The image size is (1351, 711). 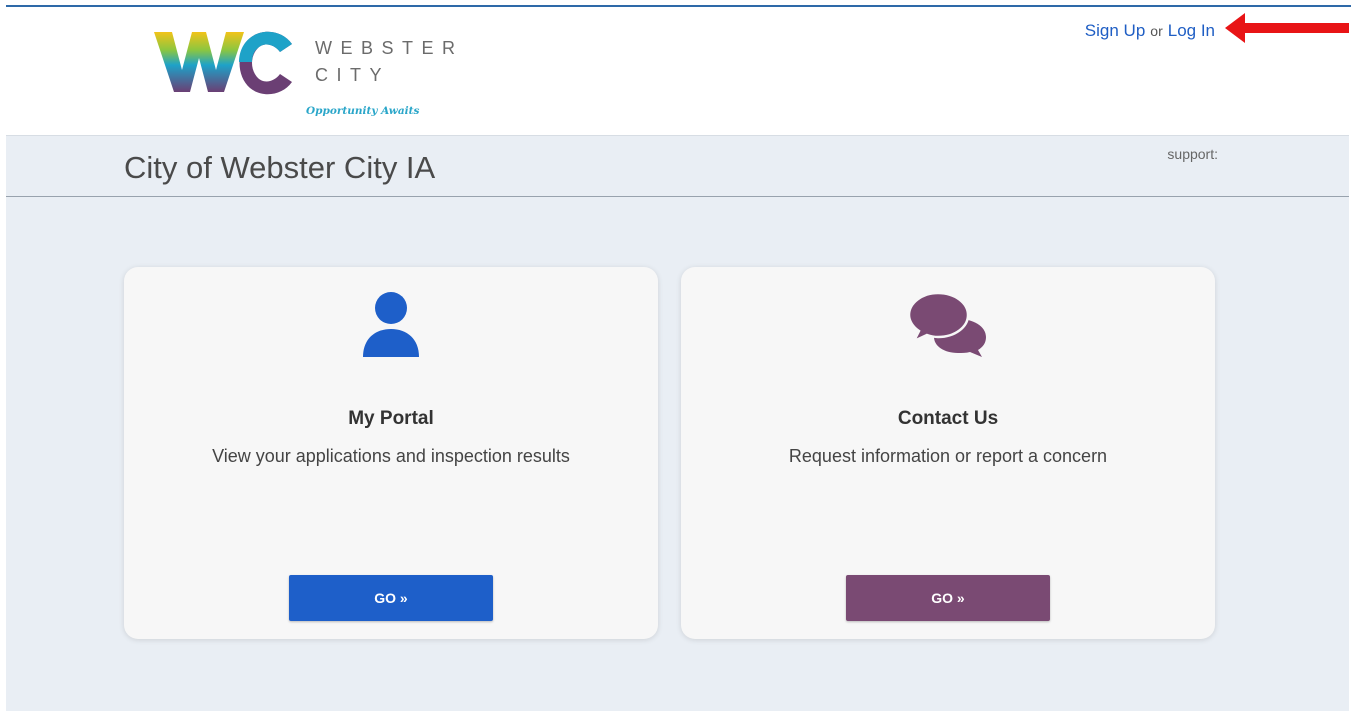 What do you see at coordinates (948, 326) in the screenshot?
I see `chat-bubbles-icon` at bounding box center [948, 326].